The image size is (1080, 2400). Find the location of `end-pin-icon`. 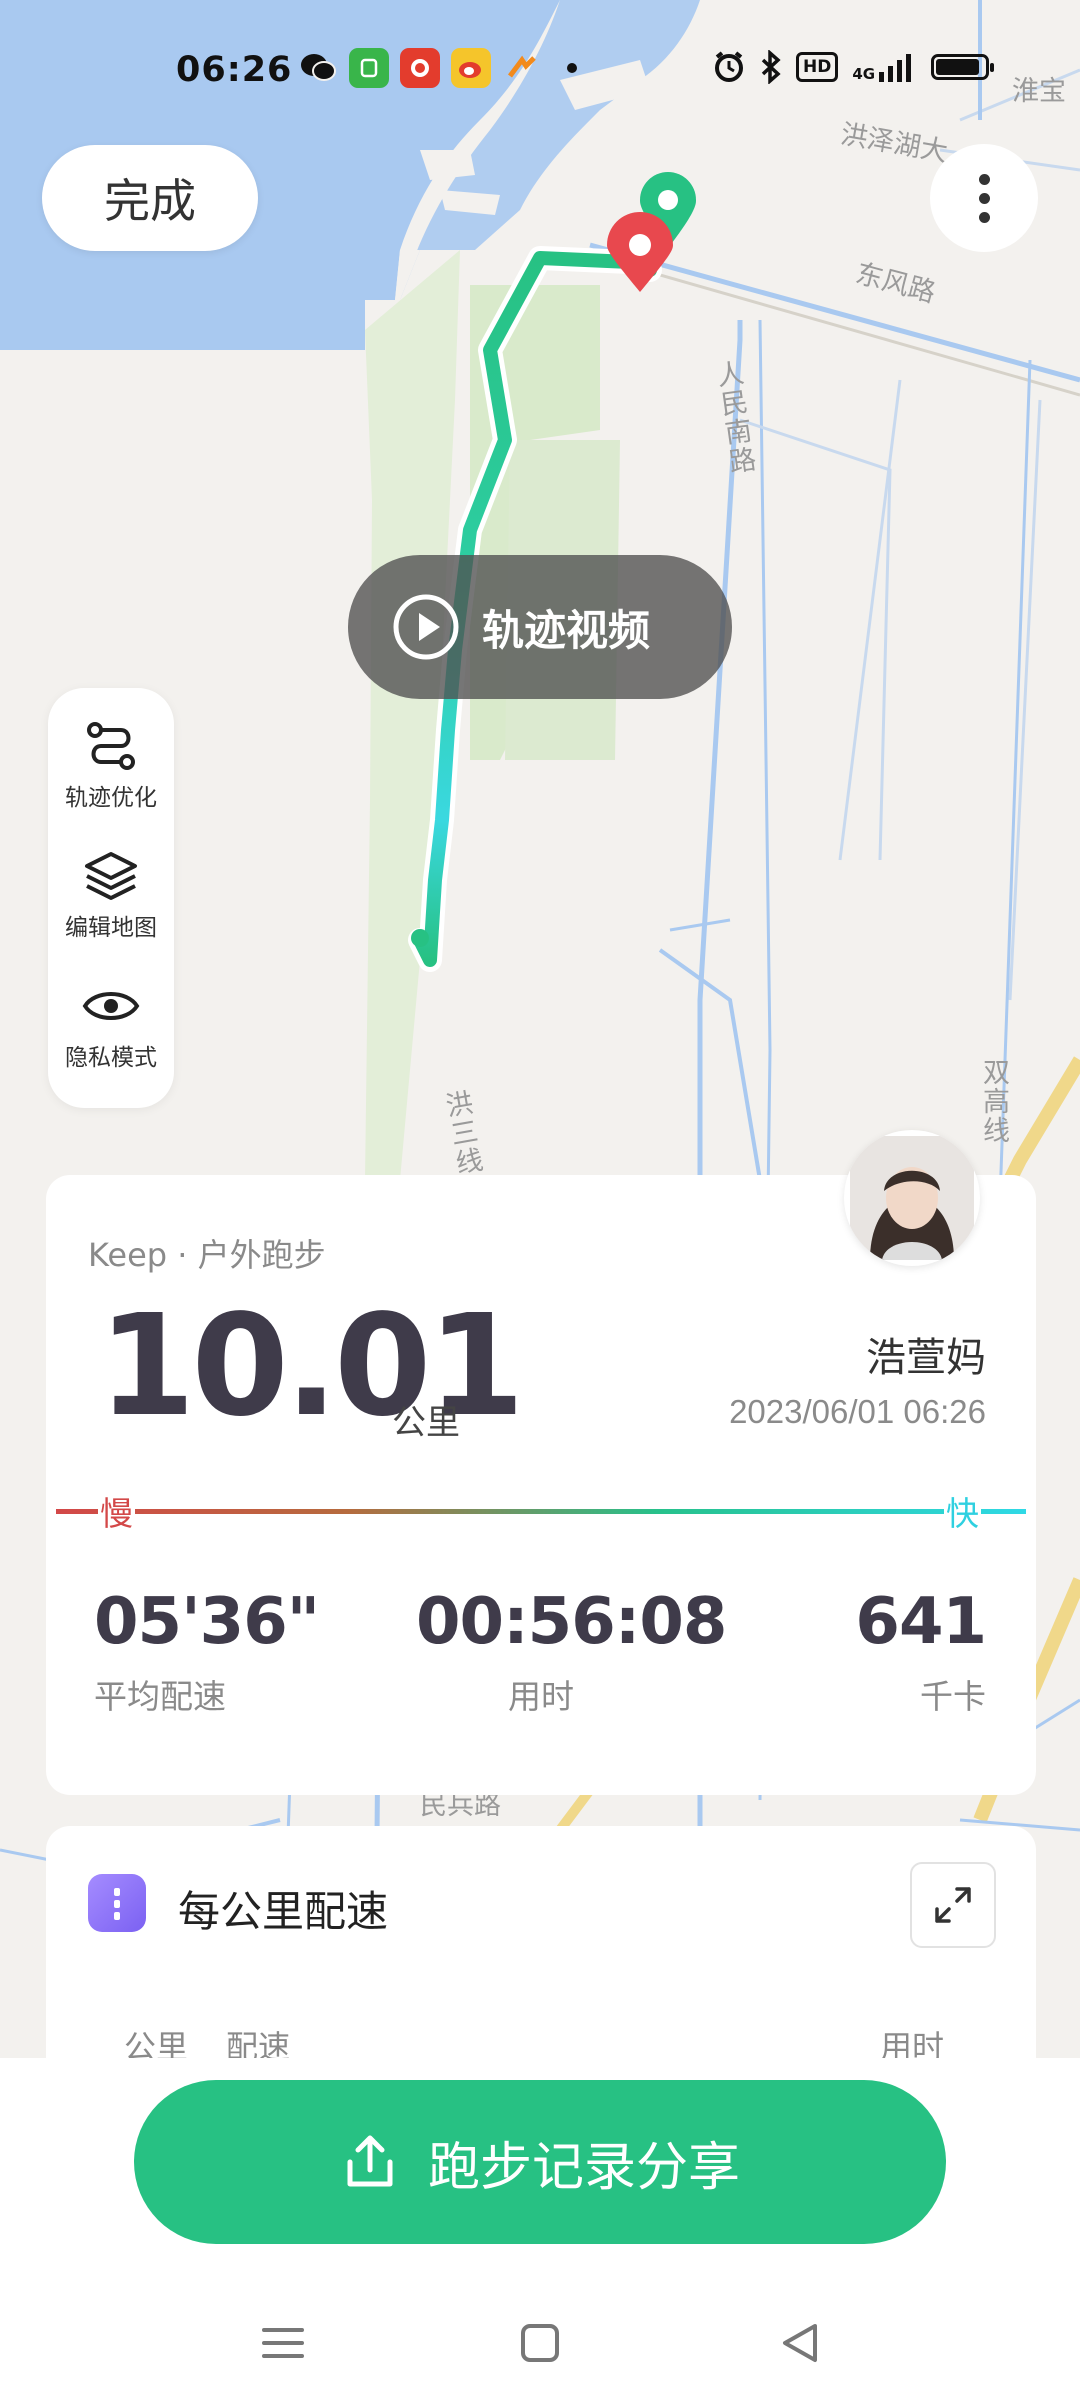

end-pin-icon is located at coordinates (640, 252).